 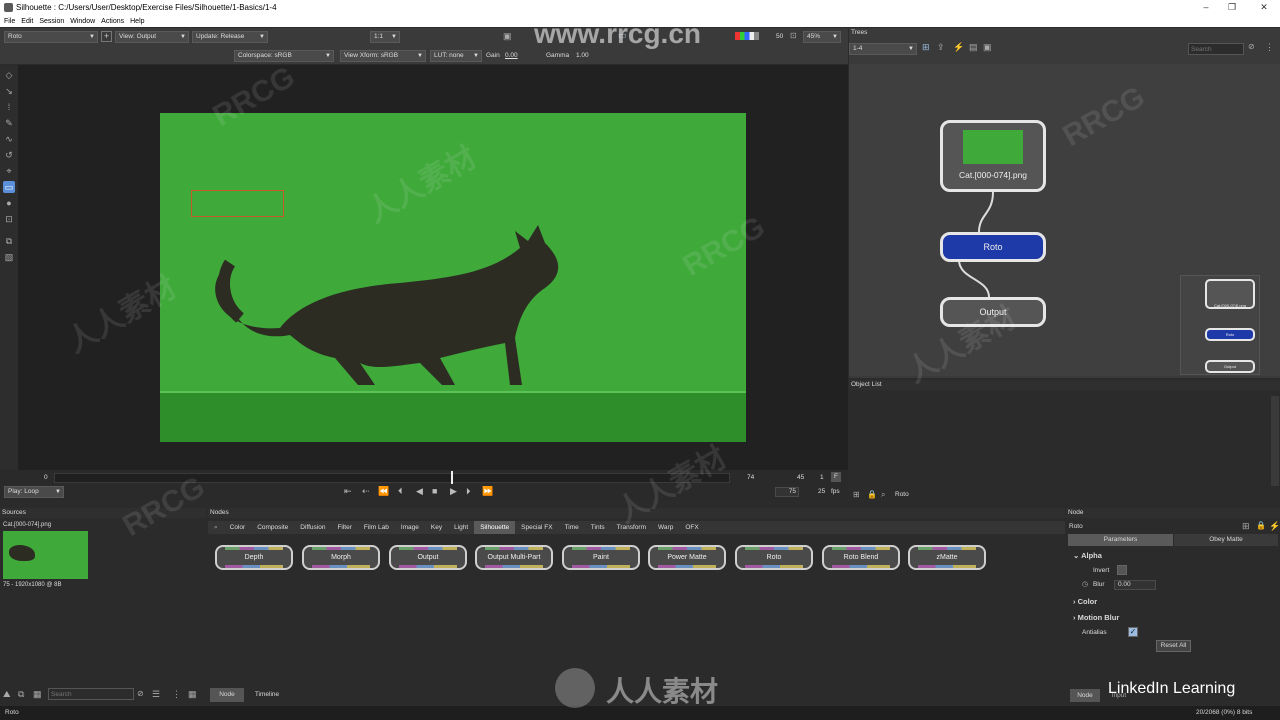 What do you see at coordinates (1269, 47) in the screenshot?
I see `more-icon: ⋮` at bounding box center [1269, 47].